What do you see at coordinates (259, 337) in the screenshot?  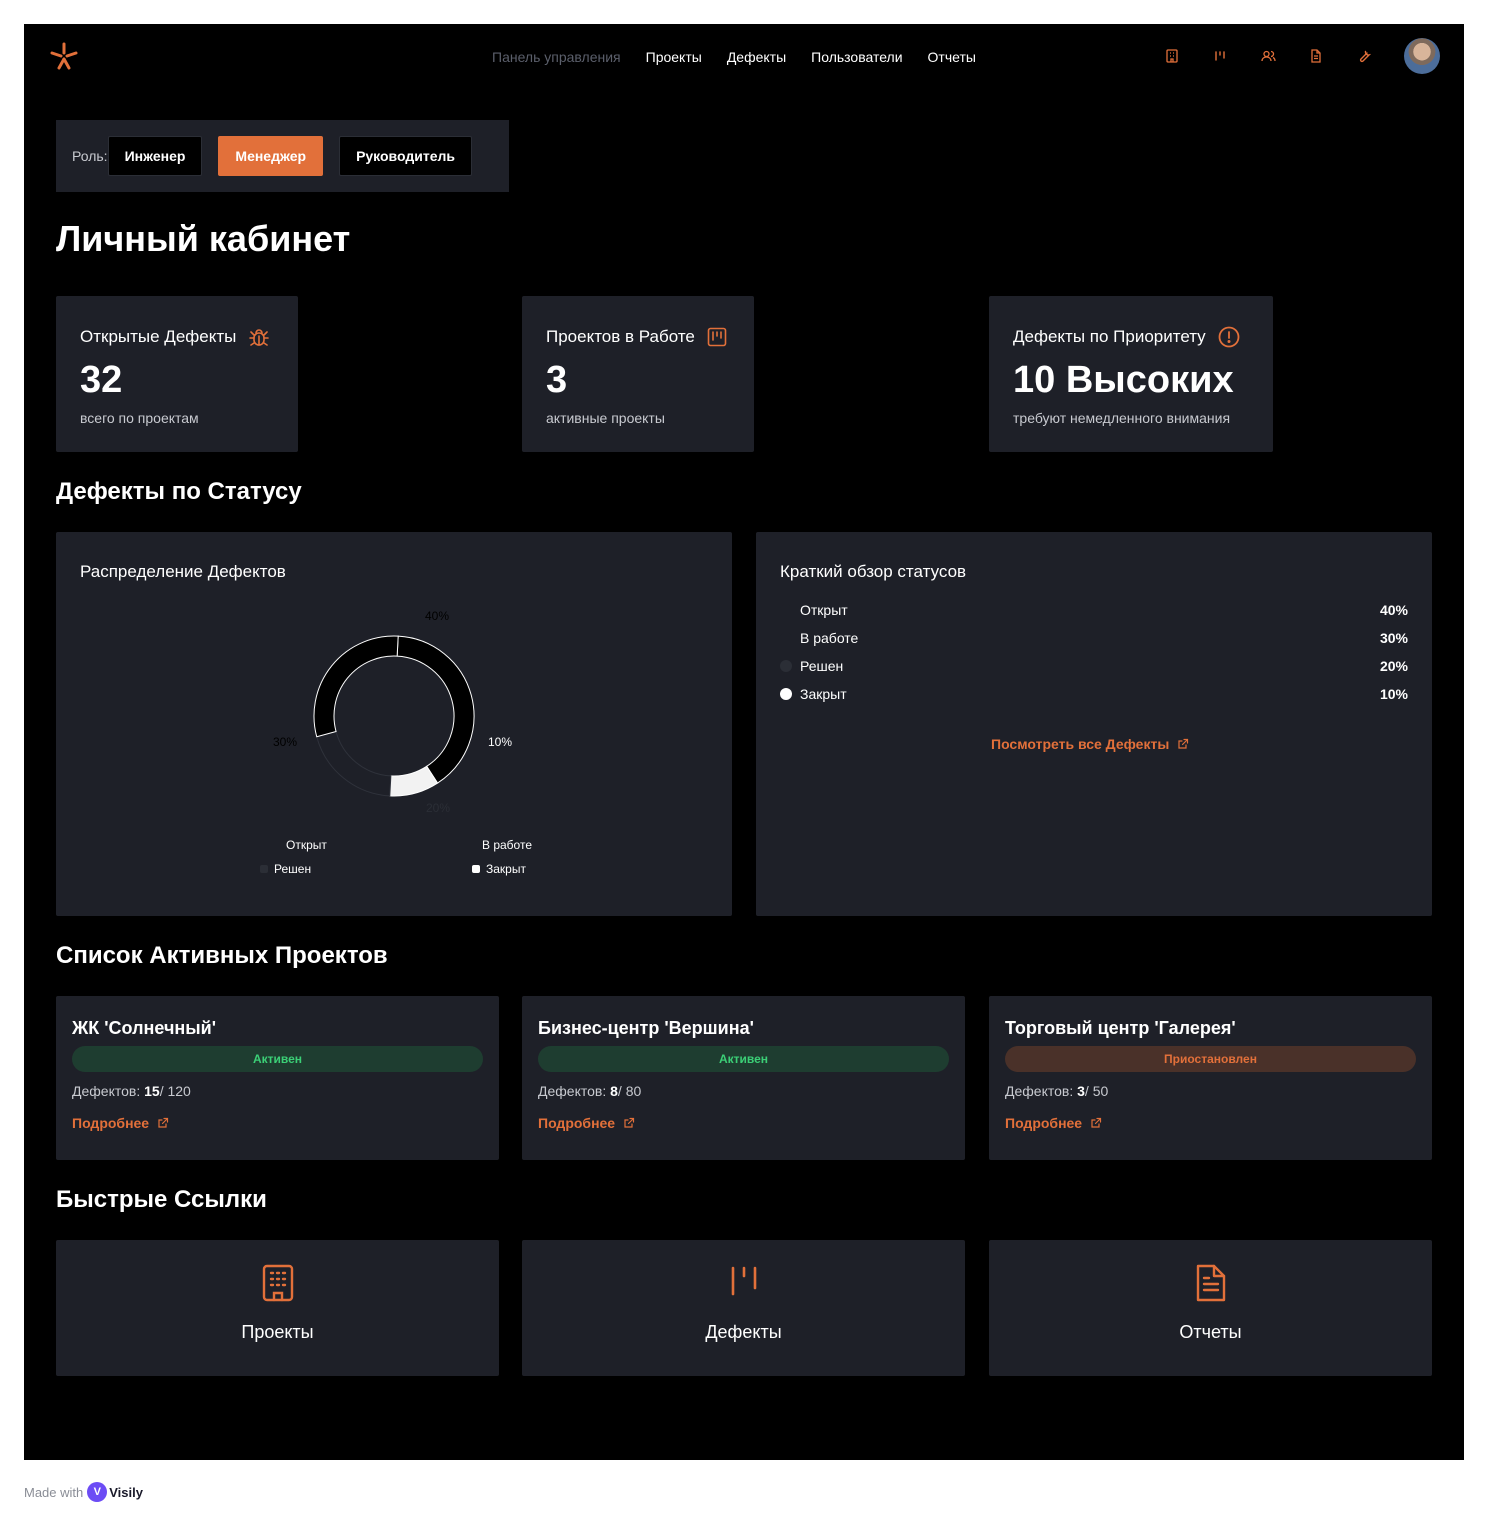 I see `bug-icon` at bounding box center [259, 337].